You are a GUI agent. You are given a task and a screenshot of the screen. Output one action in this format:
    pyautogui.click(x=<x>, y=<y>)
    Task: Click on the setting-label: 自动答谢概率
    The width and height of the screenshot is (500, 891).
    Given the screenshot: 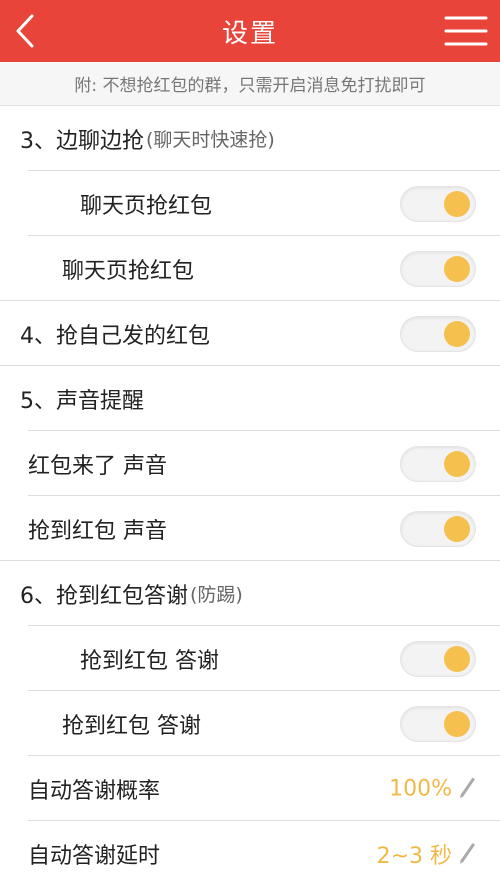 What is the action you would take?
    pyautogui.click(x=94, y=791)
    